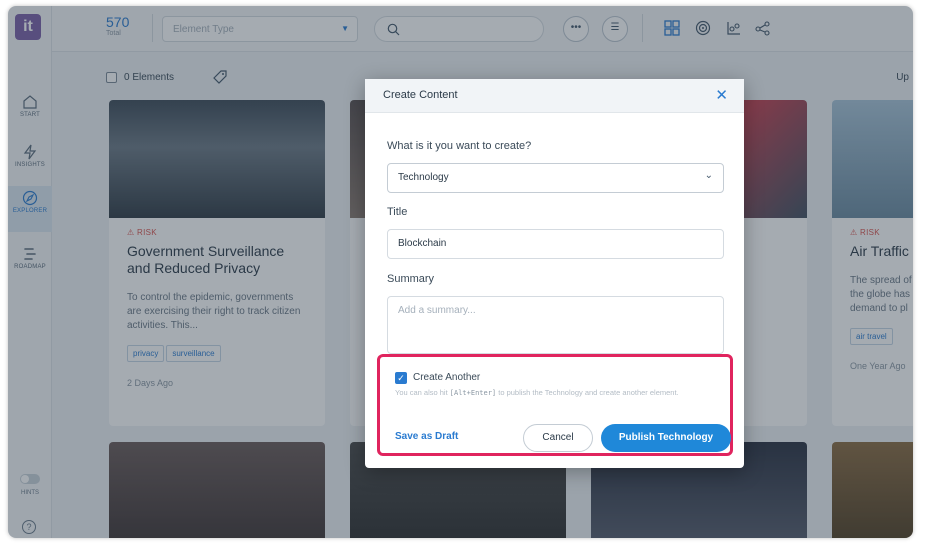 Image resolution: width=925 pixels, height=547 pixels. I want to click on create-another-label: Create Another, so click(446, 377).